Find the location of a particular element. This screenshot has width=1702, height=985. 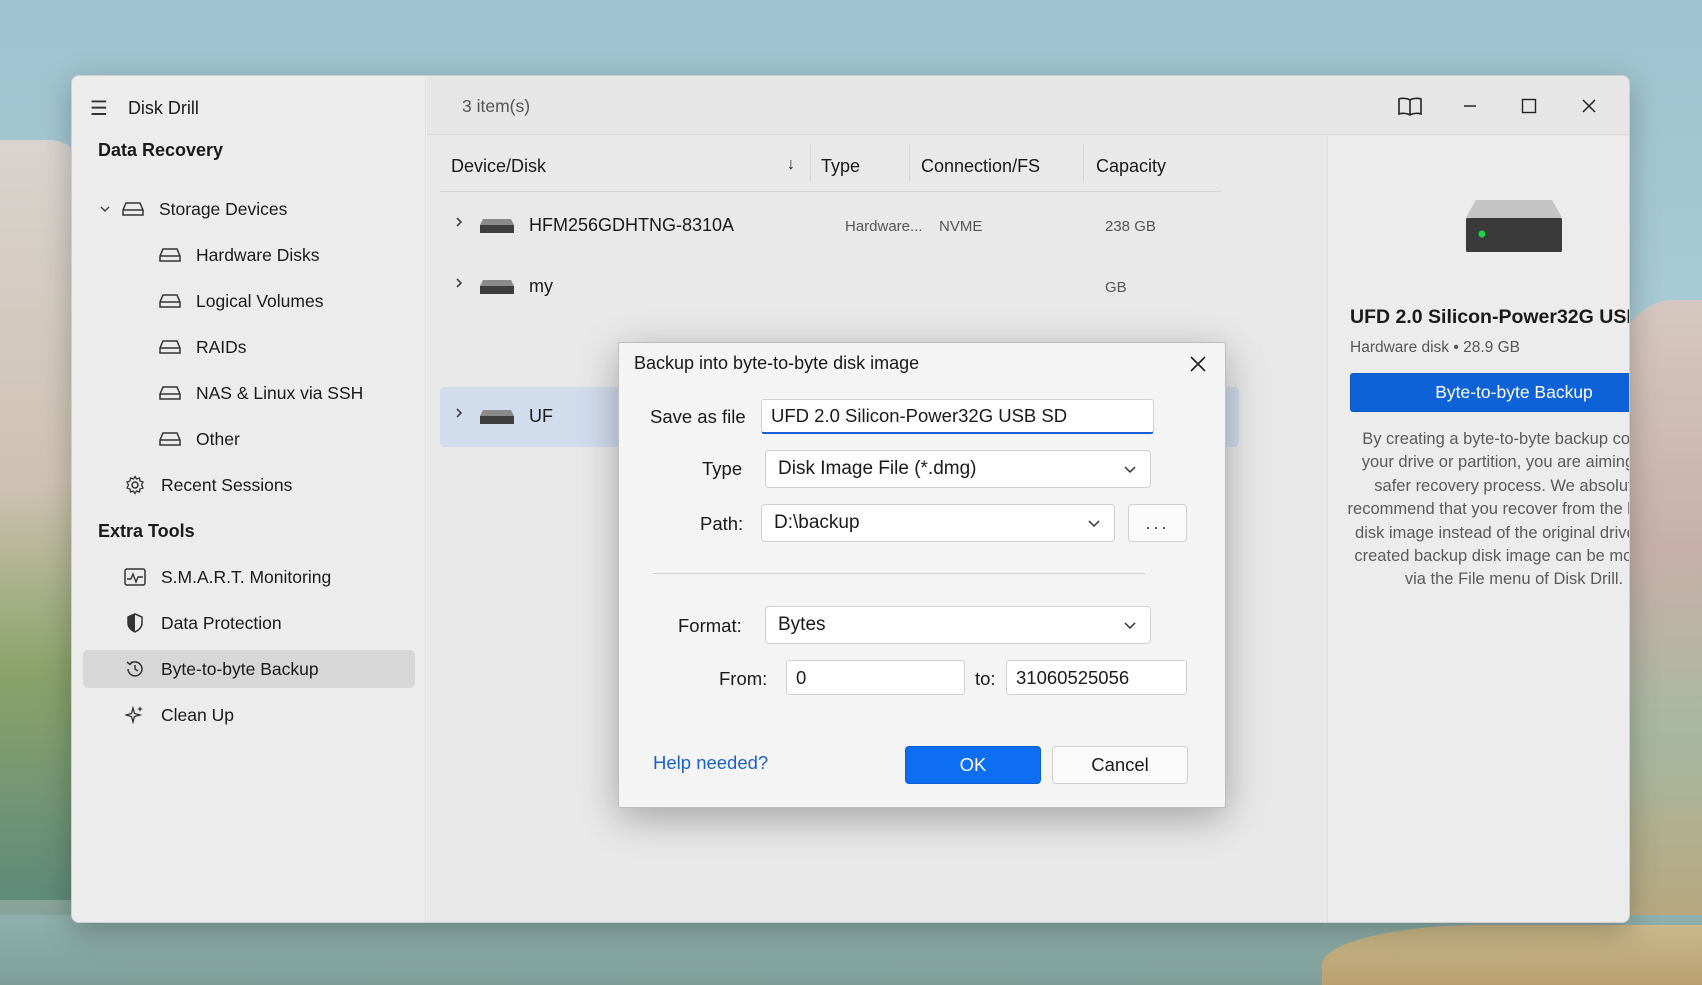

sidebar-item-label: Other is located at coordinates (218, 438).